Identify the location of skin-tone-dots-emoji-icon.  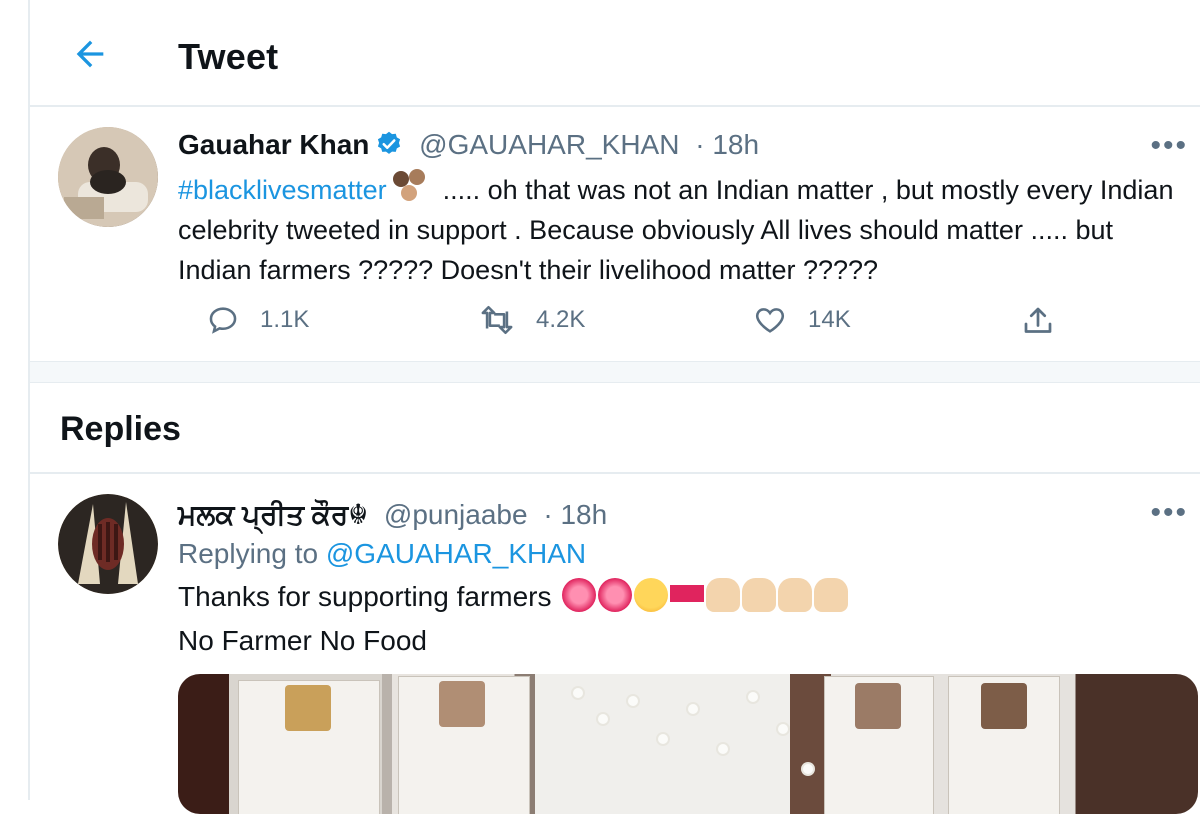
(409, 187).